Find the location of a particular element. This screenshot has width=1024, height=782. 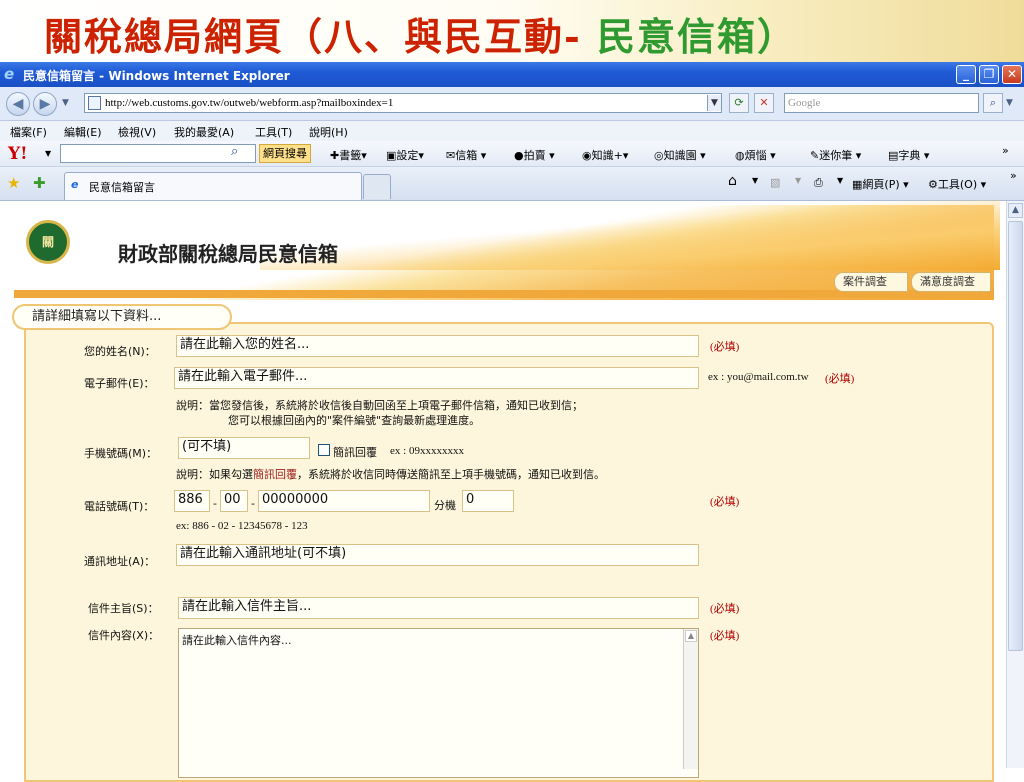

tools-menu: ⚙工具(O) ▾ is located at coordinates (957, 184).